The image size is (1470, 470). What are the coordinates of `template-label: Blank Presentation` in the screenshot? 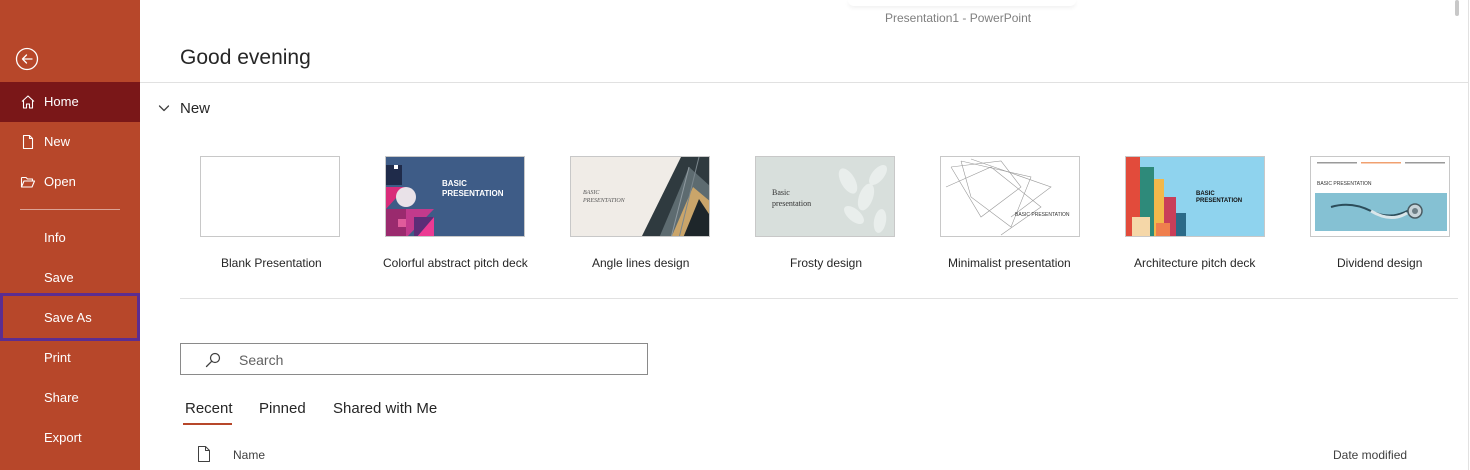 It's located at (271, 263).